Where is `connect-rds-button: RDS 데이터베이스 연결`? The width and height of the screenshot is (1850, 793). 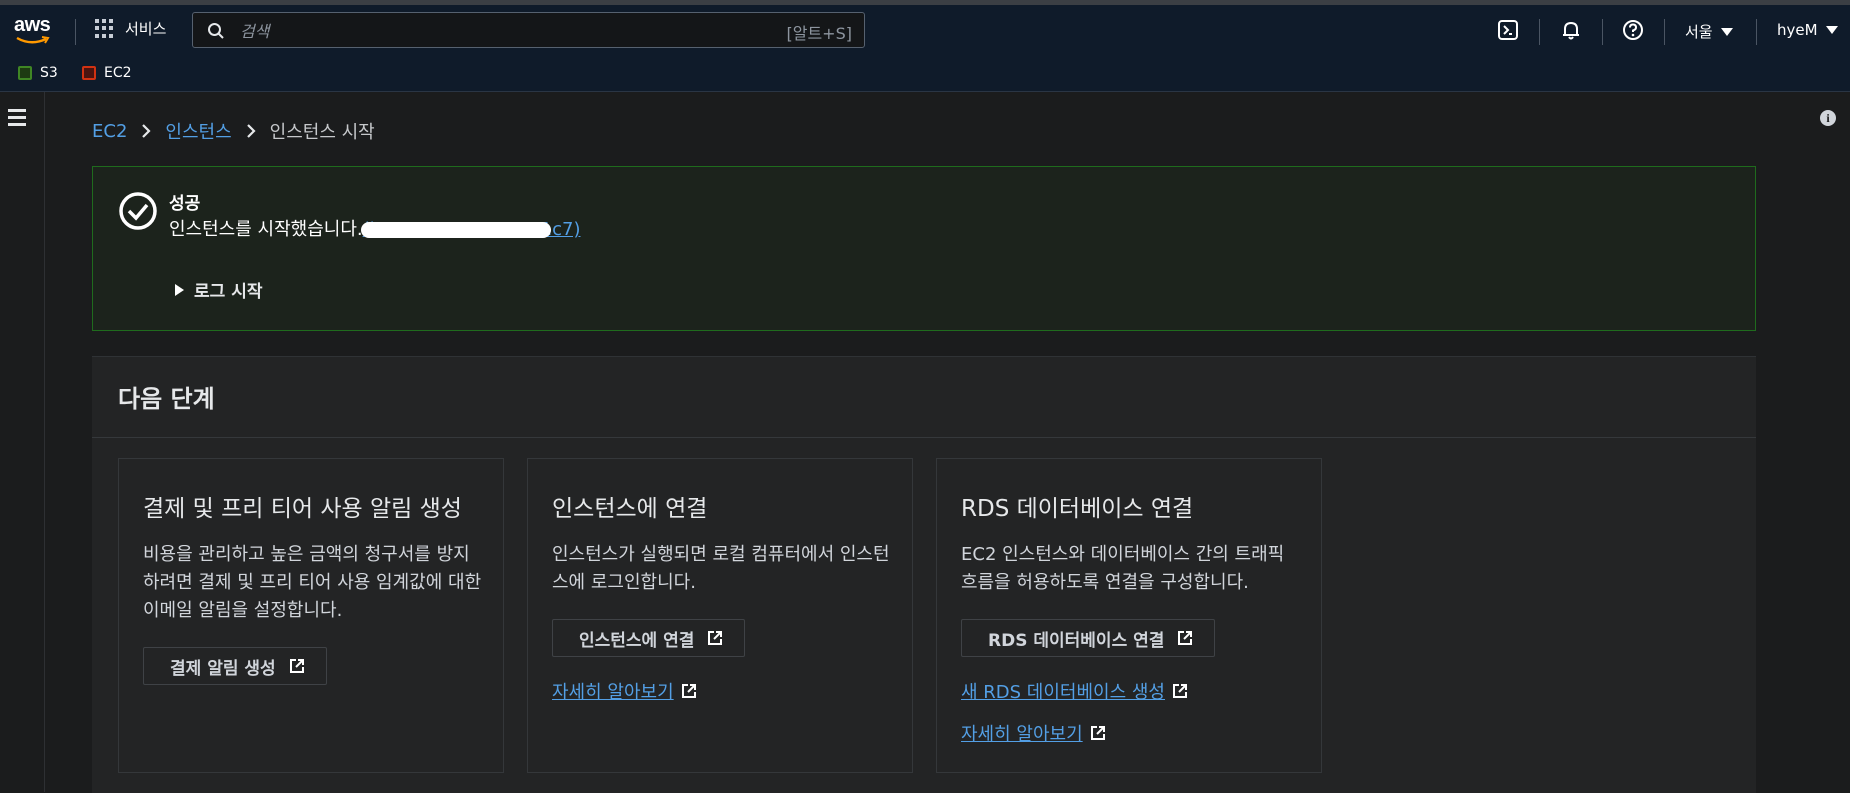
connect-rds-button: RDS 데이터베이스 연결 is located at coordinates (1088, 638).